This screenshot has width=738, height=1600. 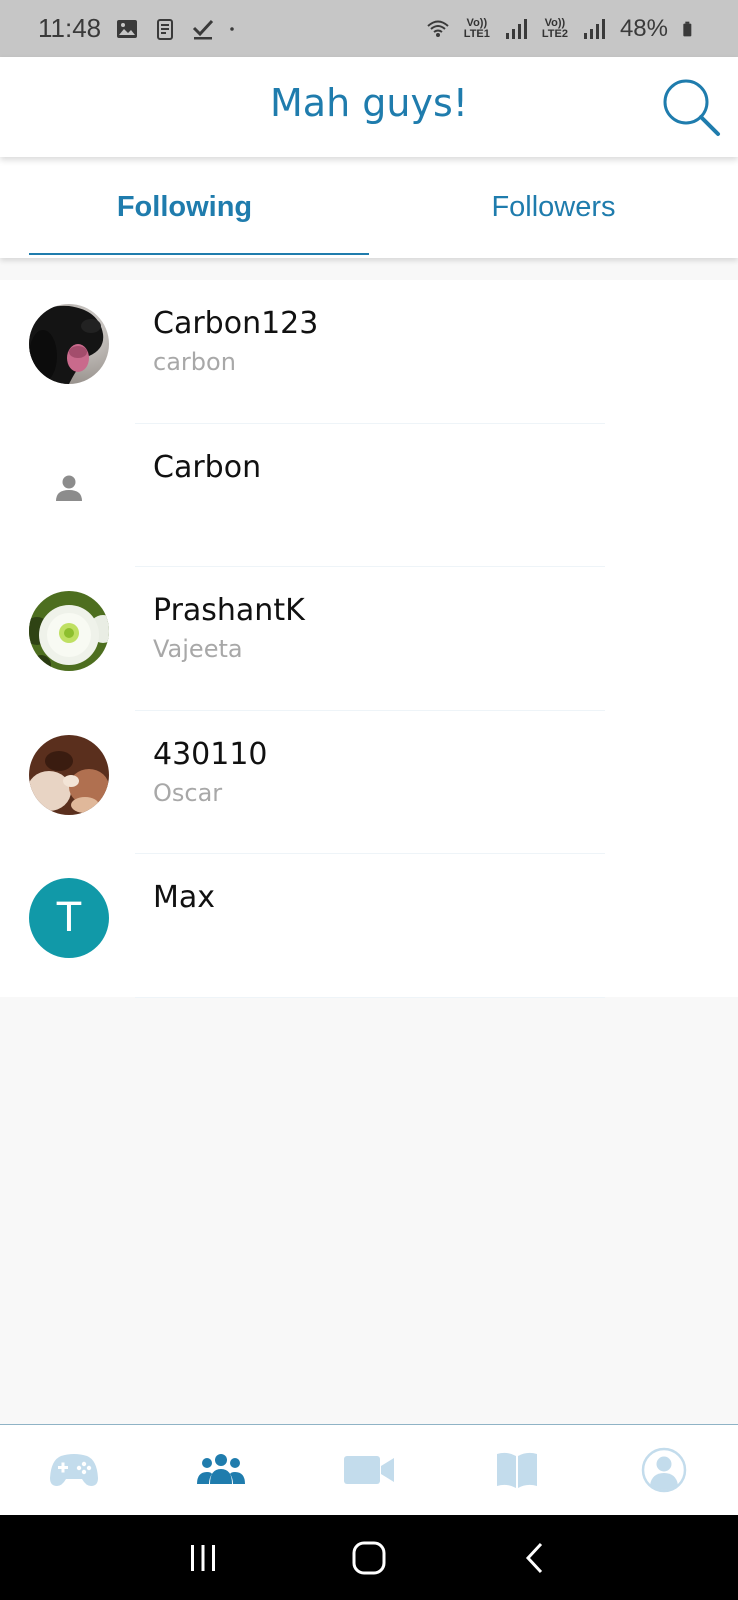 What do you see at coordinates (229, 610) in the screenshot?
I see `user-display-name: PrashantK` at bounding box center [229, 610].